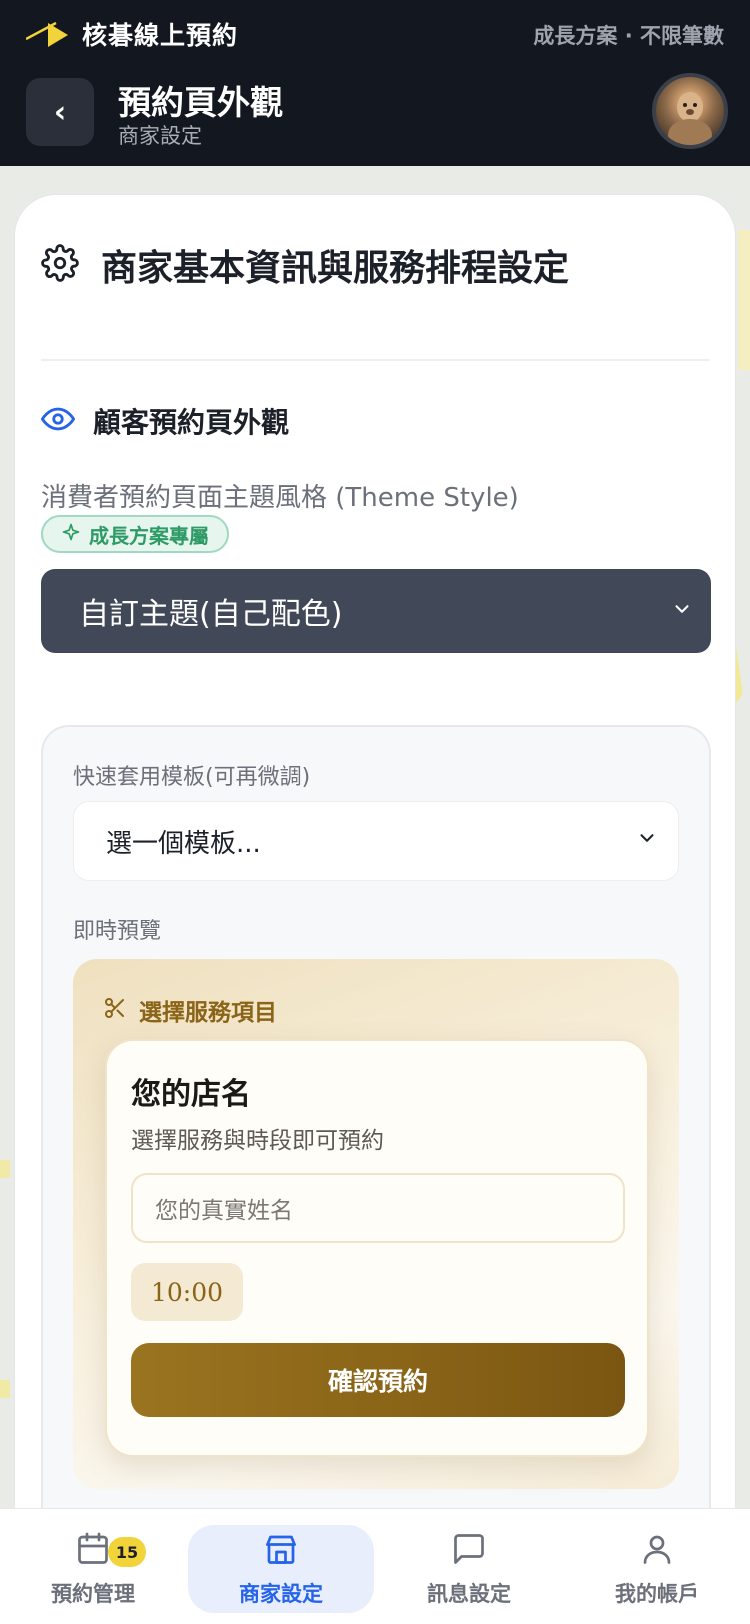 This screenshot has width=750, height=1624. Describe the element at coordinates (149, 535) in the screenshot. I see `badge-label: 成長方案專屬` at that location.